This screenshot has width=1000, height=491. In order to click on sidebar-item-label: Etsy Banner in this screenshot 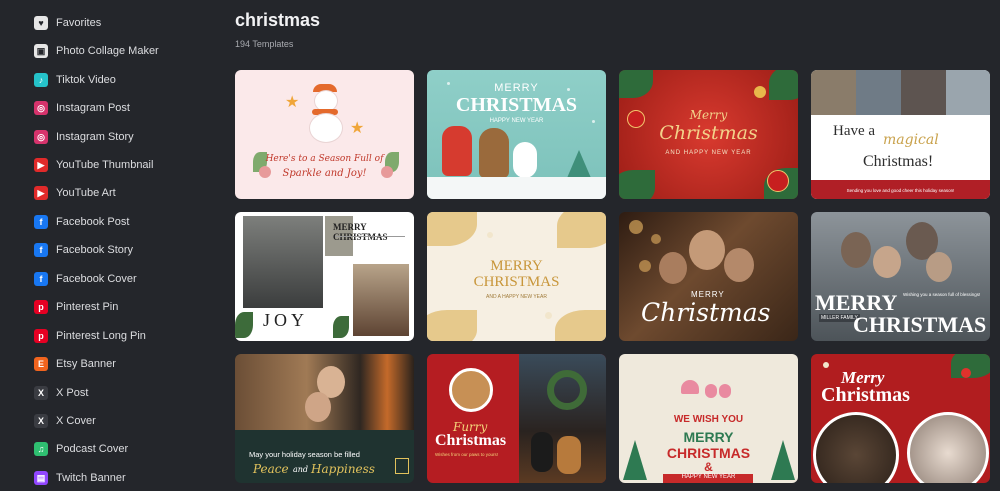, I will do `click(86, 364)`.